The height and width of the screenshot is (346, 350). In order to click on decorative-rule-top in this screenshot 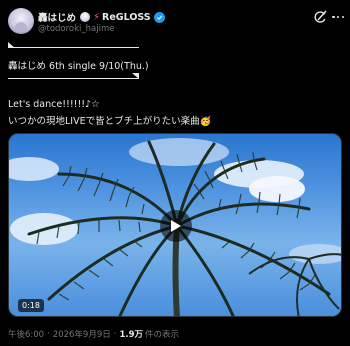, I will do `click(73, 47)`.